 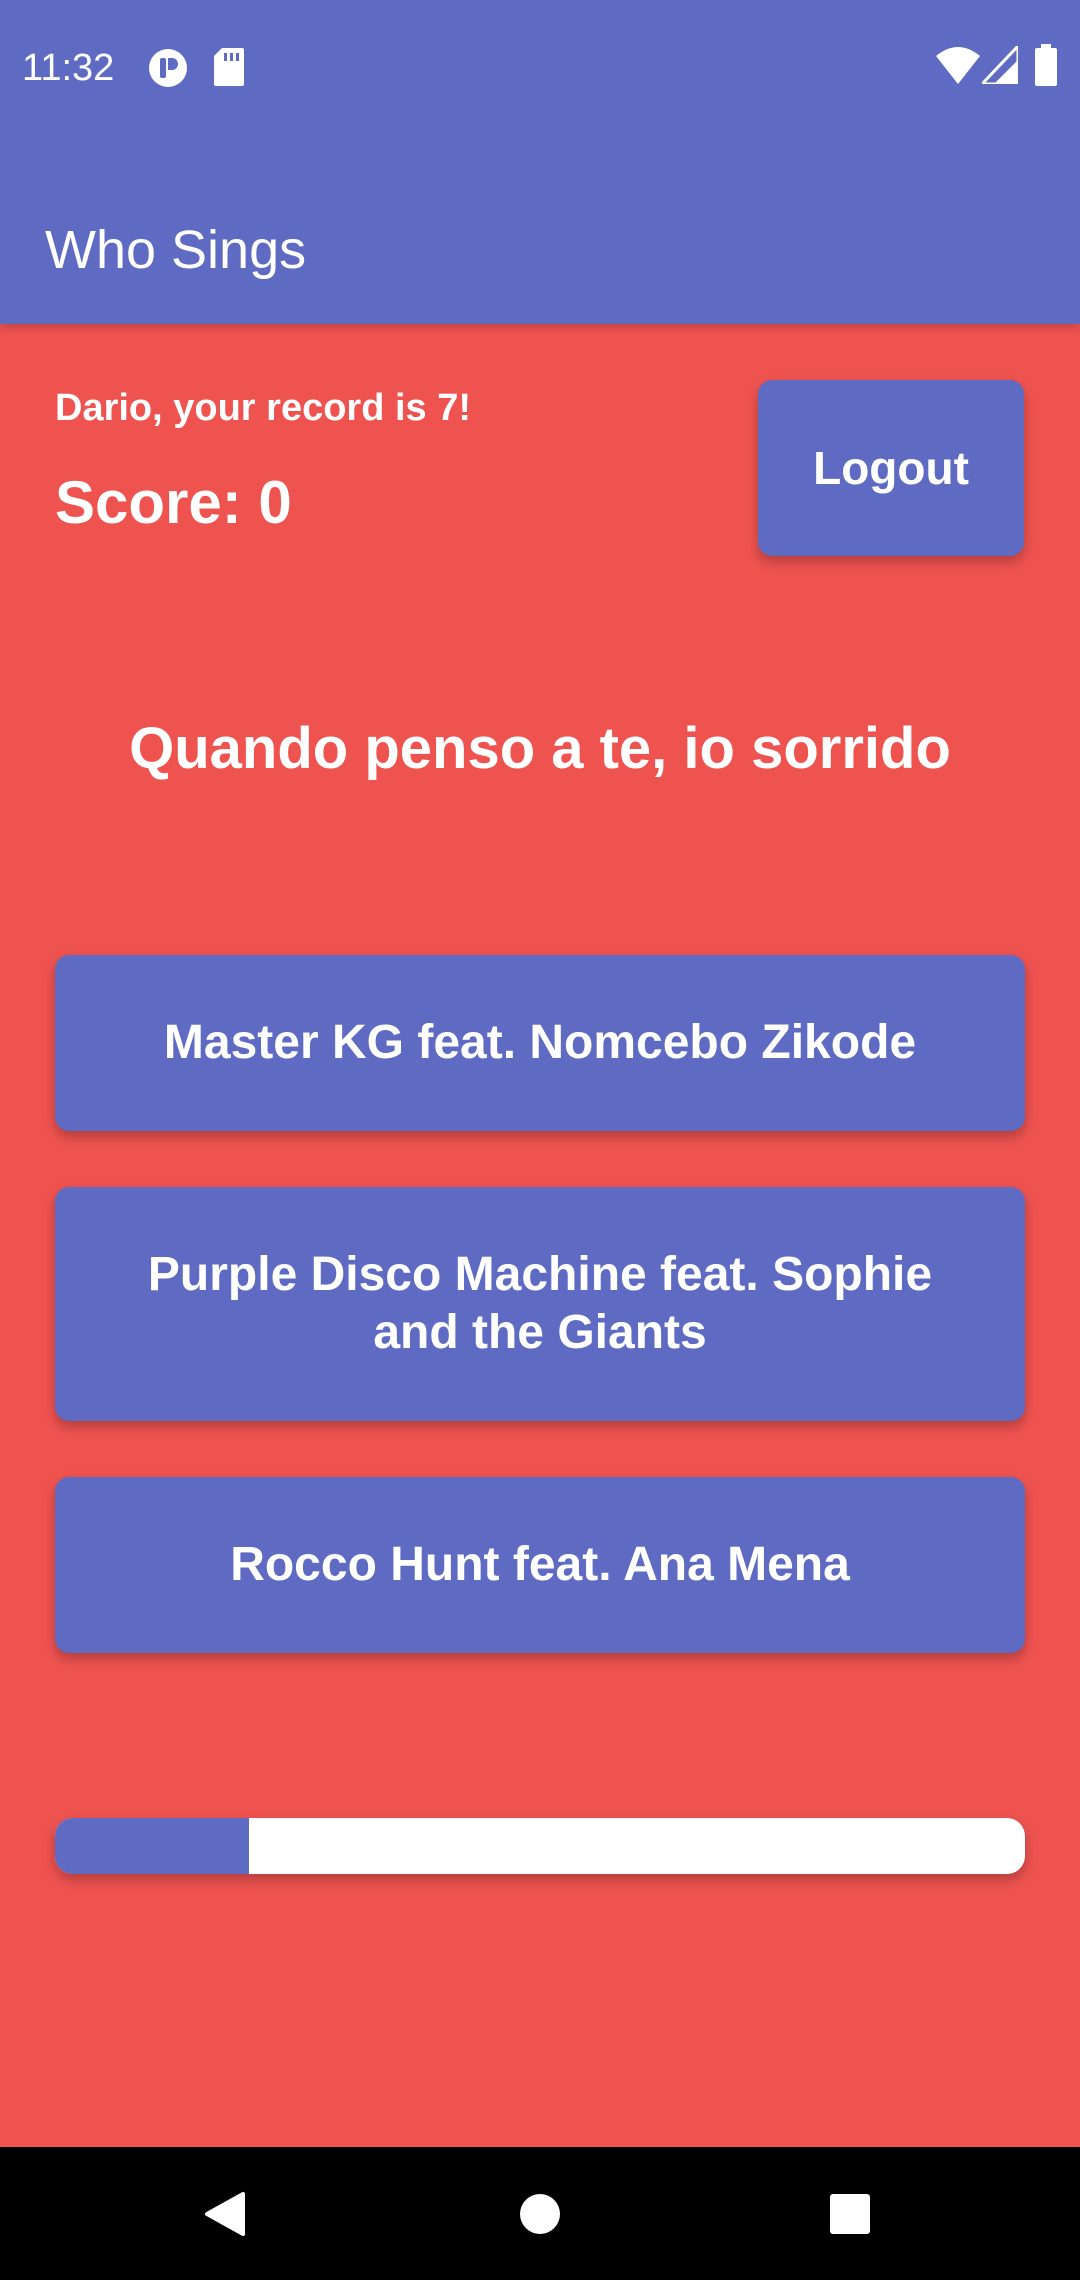 I want to click on recents-icon, so click(x=850, y=2213).